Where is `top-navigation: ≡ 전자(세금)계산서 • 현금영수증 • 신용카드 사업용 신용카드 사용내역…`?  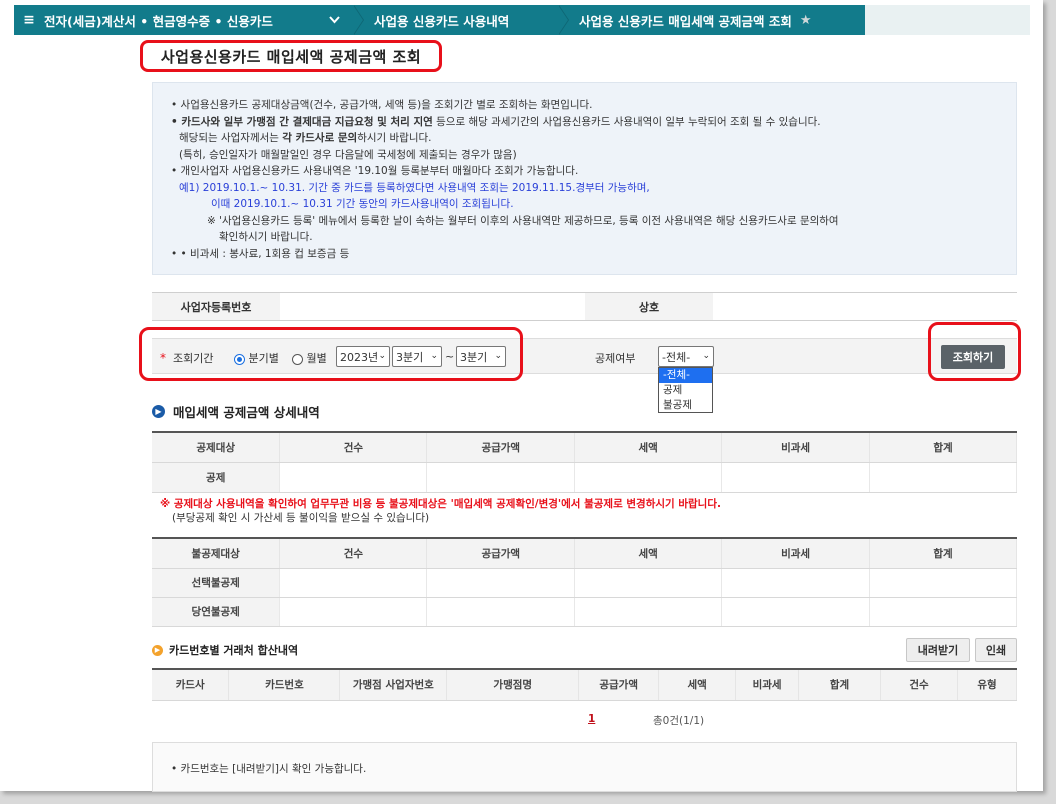 top-navigation: ≡ 전자(세금)계산서 • 현금영수증 • 신용카드 사업용 신용카드 사용내역… is located at coordinates (522, 20).